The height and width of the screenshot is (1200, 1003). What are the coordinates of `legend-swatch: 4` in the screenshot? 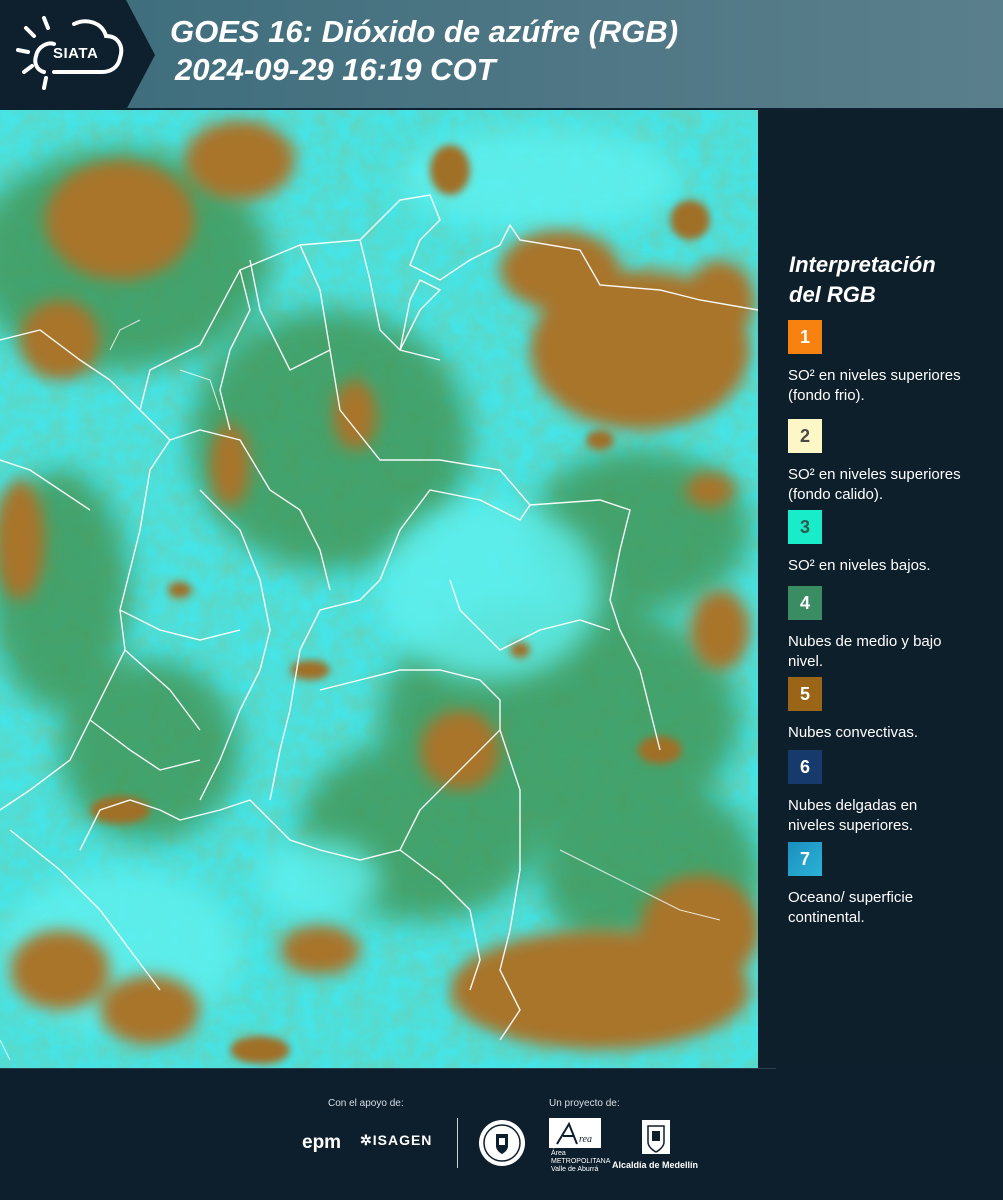 It's located at (805, 603).